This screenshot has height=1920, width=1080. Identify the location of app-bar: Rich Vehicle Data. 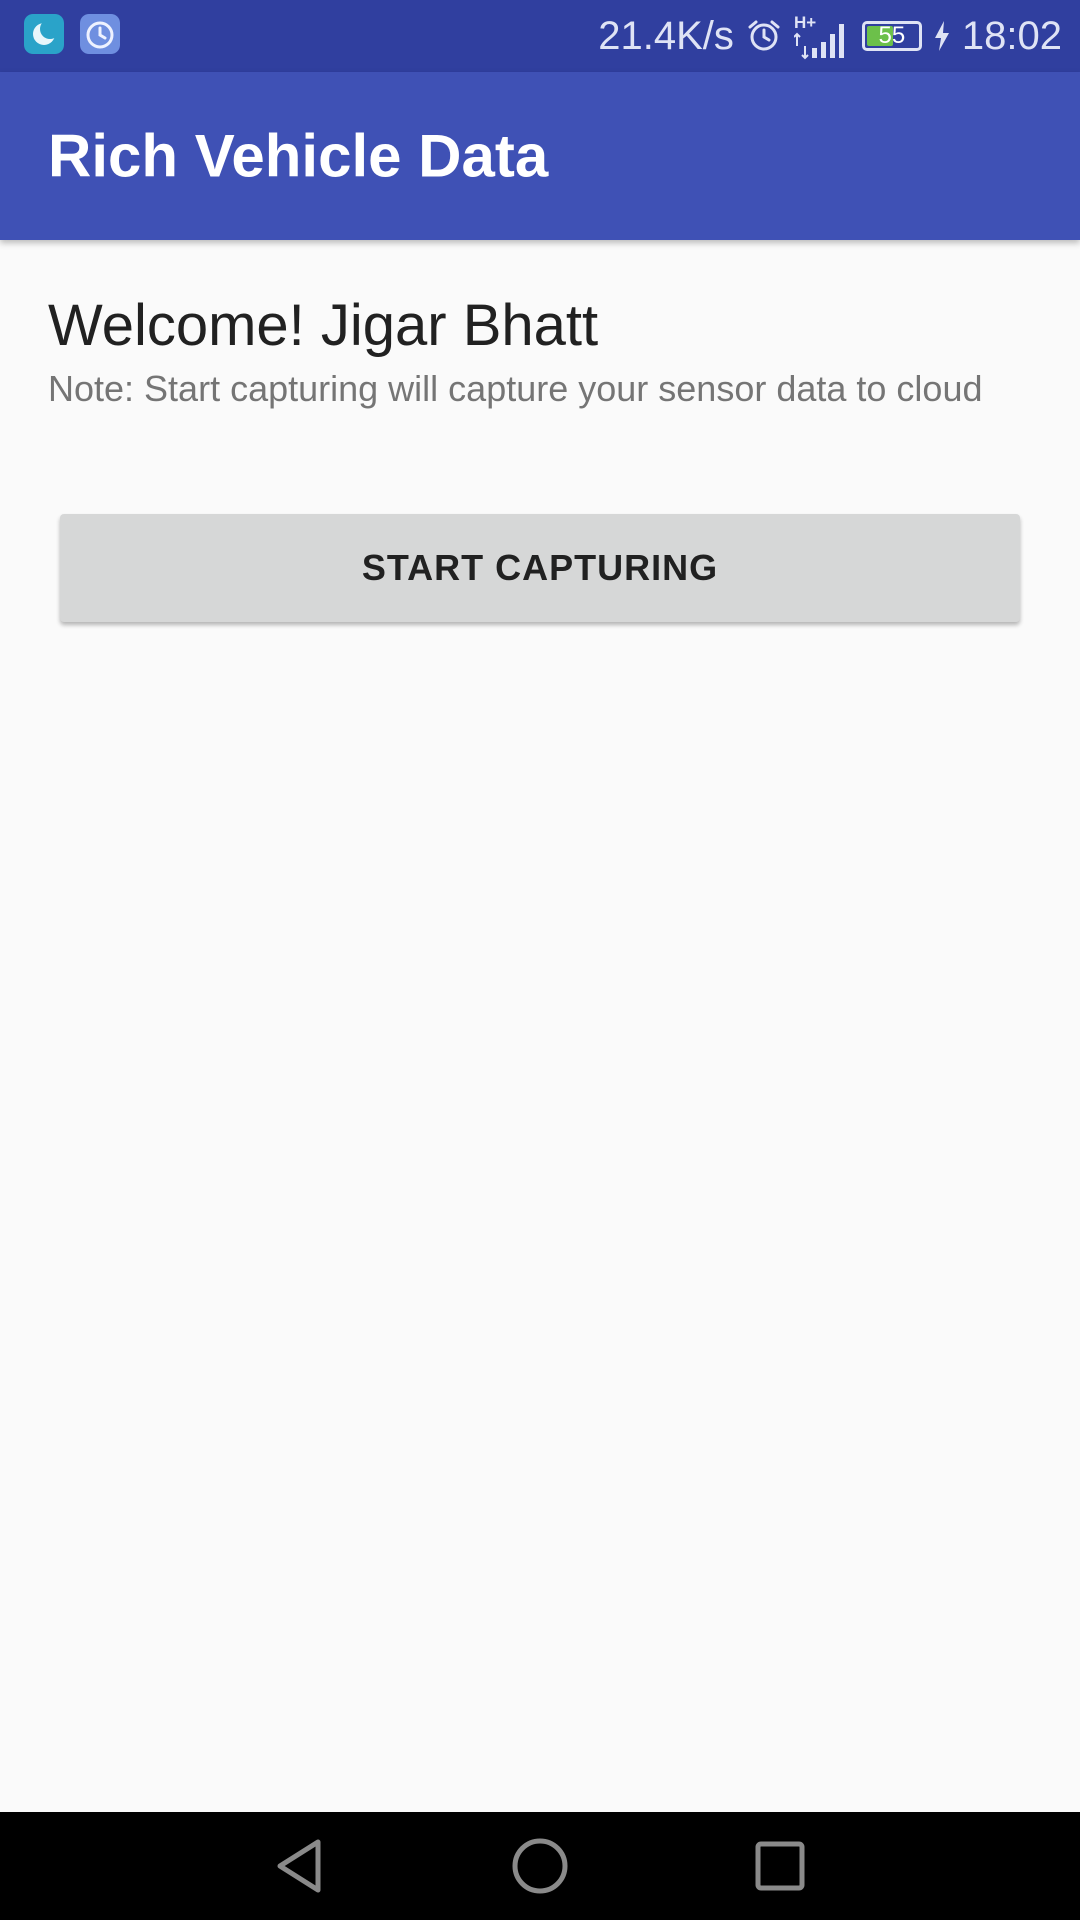
(540, 156).